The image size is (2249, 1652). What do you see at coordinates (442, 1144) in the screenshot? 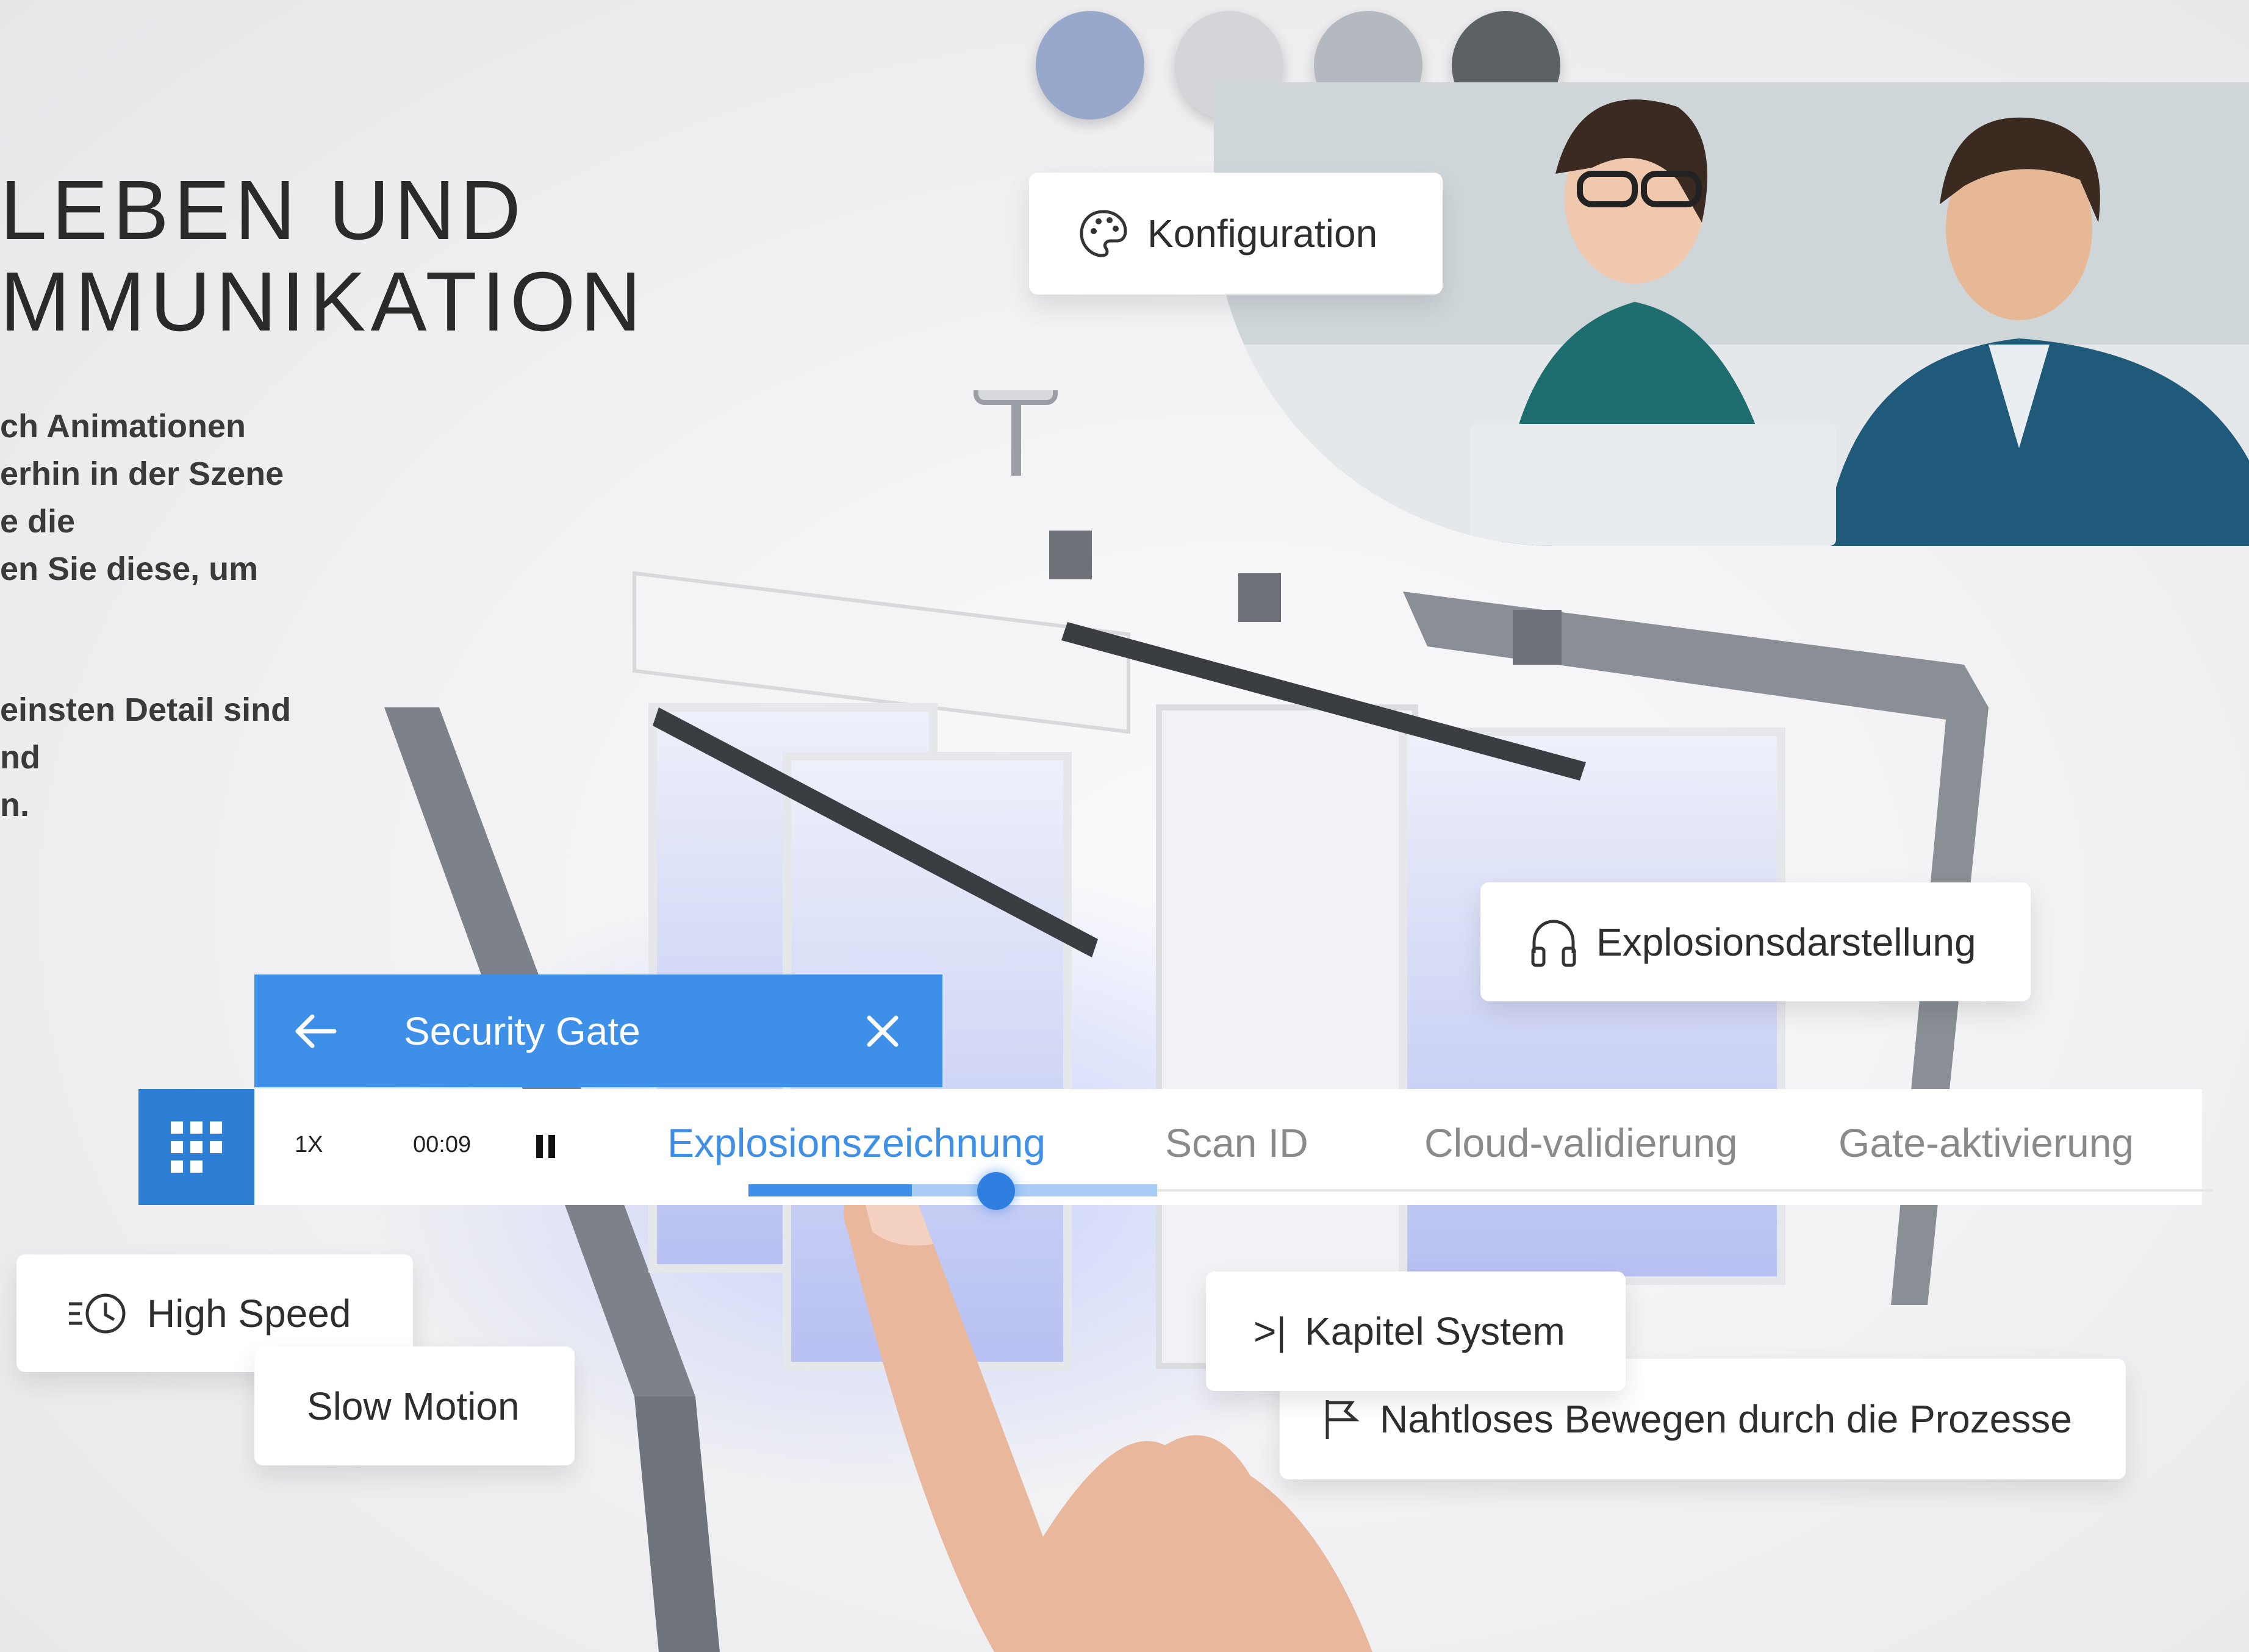
I see `time-display: 00:09` at bounding box center [442, 1144].